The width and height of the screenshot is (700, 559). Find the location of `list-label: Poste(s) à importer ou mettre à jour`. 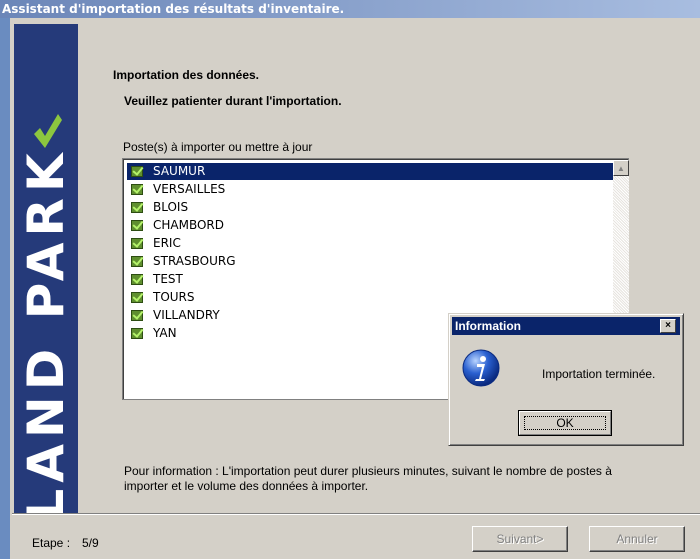

list-label: Poste(s) à importer ou mettre à jour is located at coordinates (218, 147).